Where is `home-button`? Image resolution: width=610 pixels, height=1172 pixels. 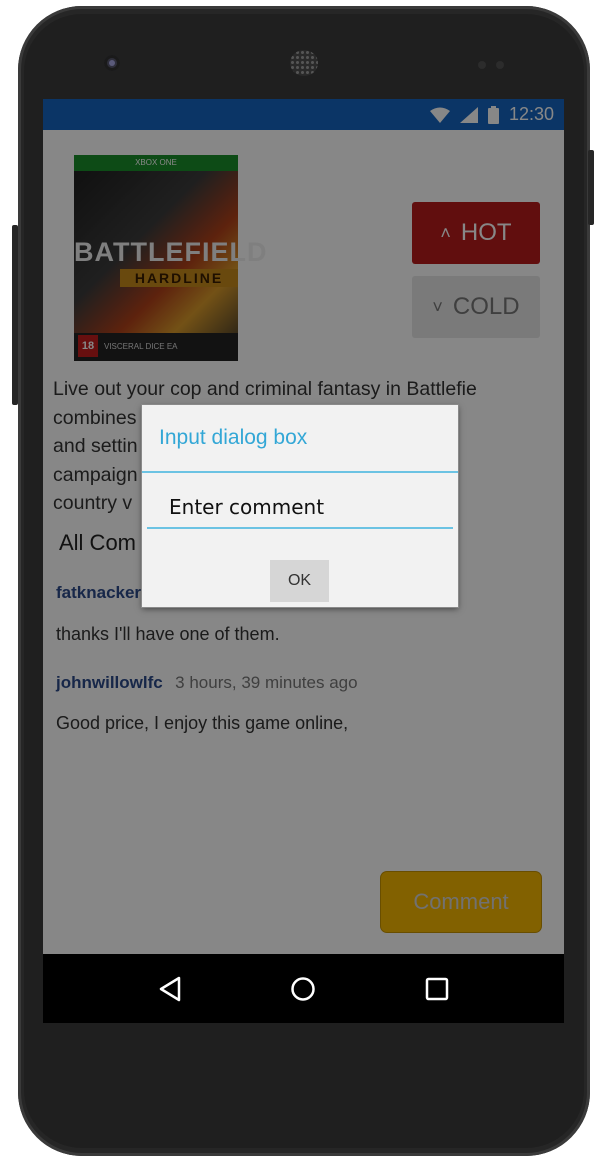
home-button is located at coordinates (303, 989).